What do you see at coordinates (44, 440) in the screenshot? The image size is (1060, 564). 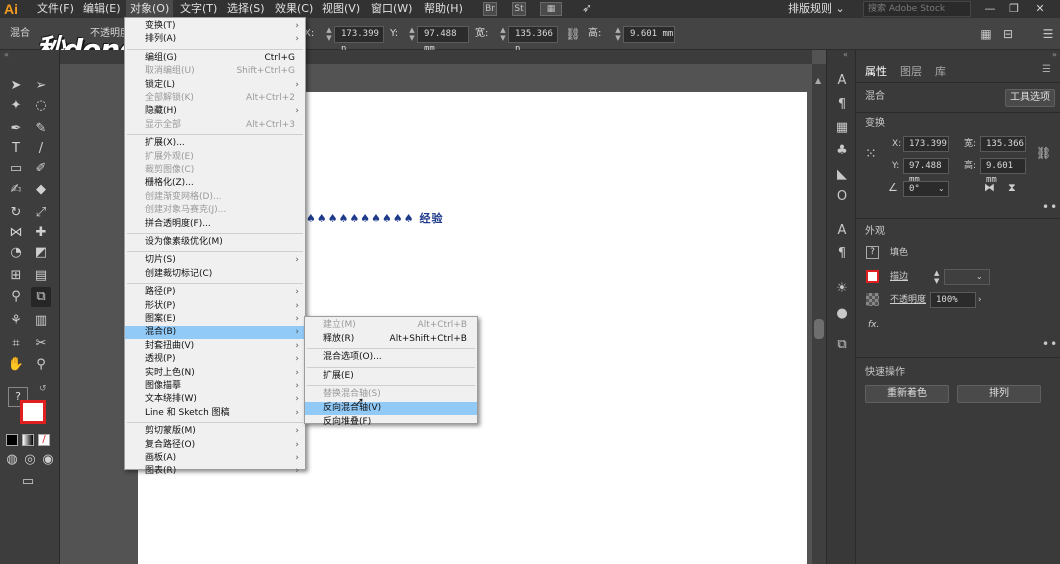 I see `none-mode-icon: /` at bounding box center [44, 440].